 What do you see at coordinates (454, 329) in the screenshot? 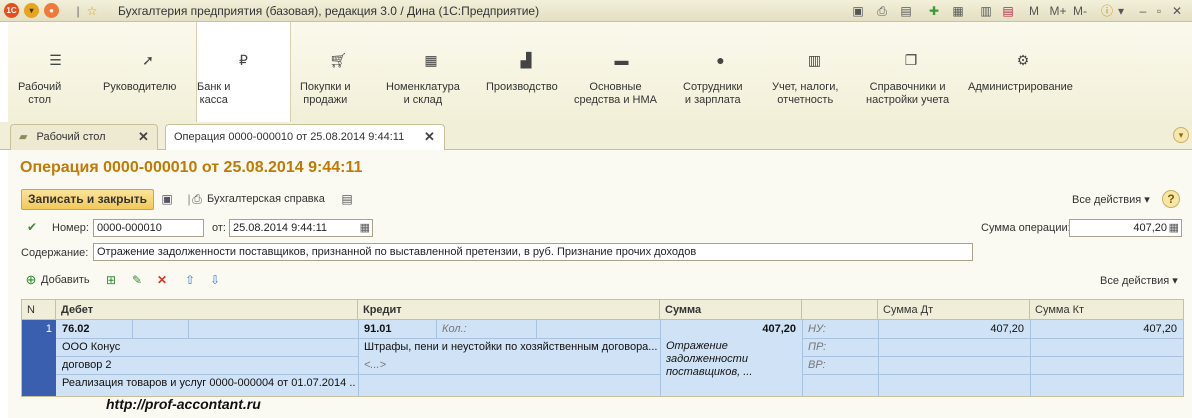
I see `kredit-quantity-label: Кол.:` at bounding box center [454, 329].